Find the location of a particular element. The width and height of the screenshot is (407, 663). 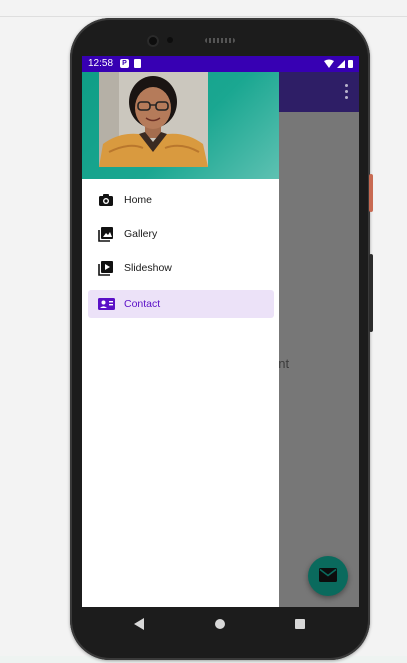

recents-icon is located at coordinates (300, 624).